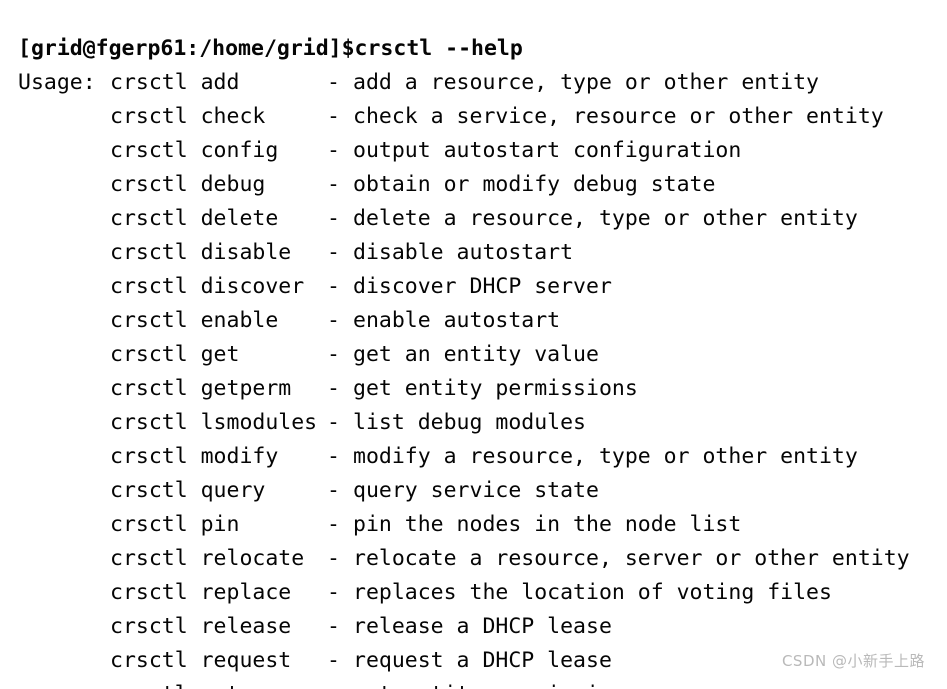  Describe the element at coordinates (201, 388) in the screenshot. I see `usage-command: crsctl getperm` at that location.